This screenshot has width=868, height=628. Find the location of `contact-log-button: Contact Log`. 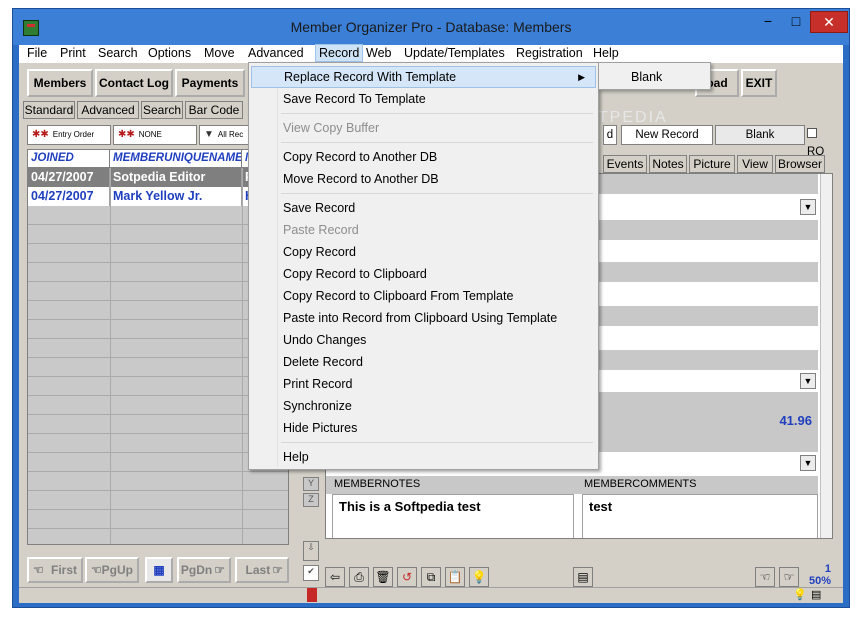

contact-log-button: Contact Log is located at coordinates (134, 83).